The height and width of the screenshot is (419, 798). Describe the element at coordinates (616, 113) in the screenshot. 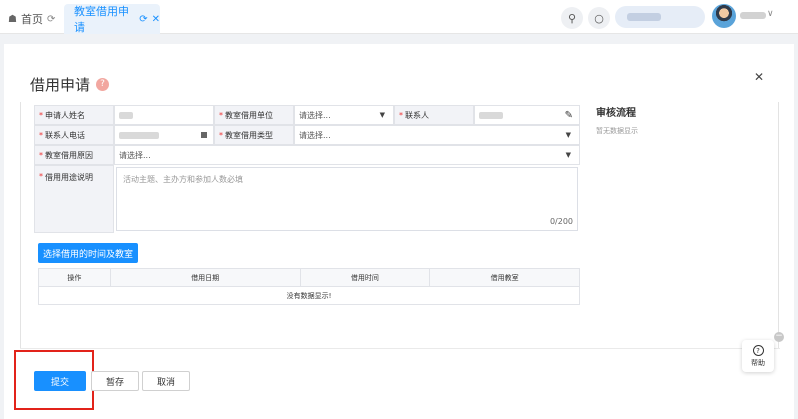

I see `audit-title: 审核流程` at that location.